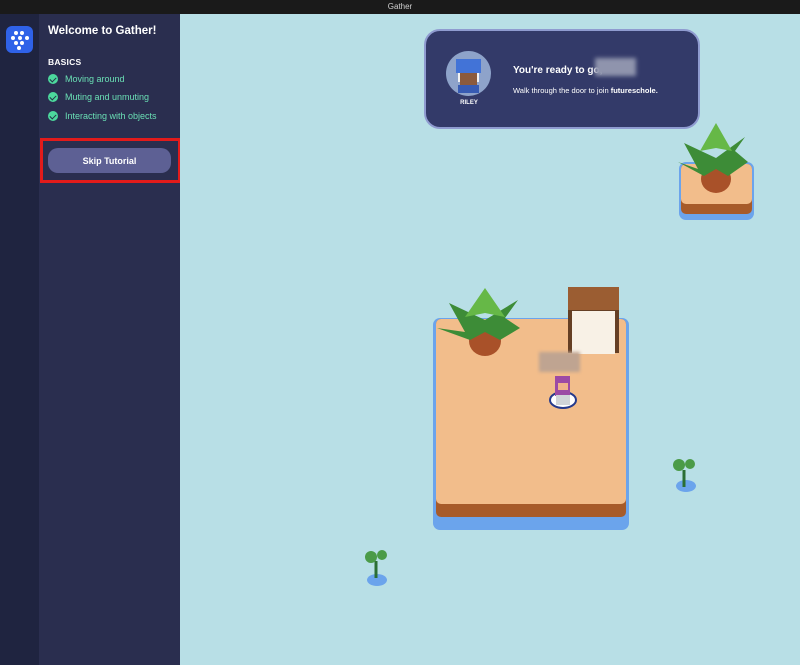 Image resolution: width=800 pixels, height=665 pixels. I want to click on task-label: Interacting with objects, so click(111, 116).